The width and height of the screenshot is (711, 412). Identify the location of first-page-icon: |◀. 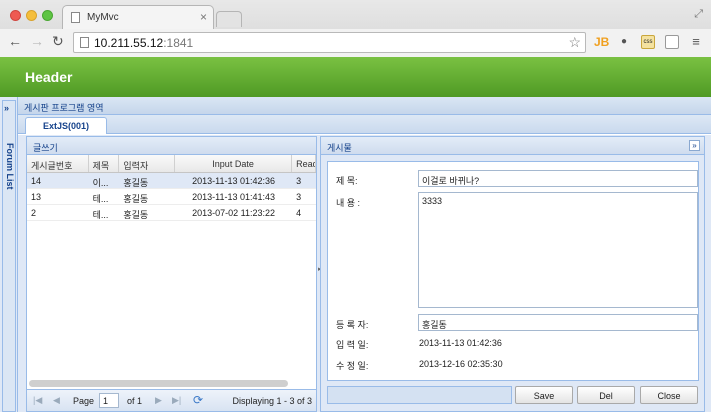
(37, 400).